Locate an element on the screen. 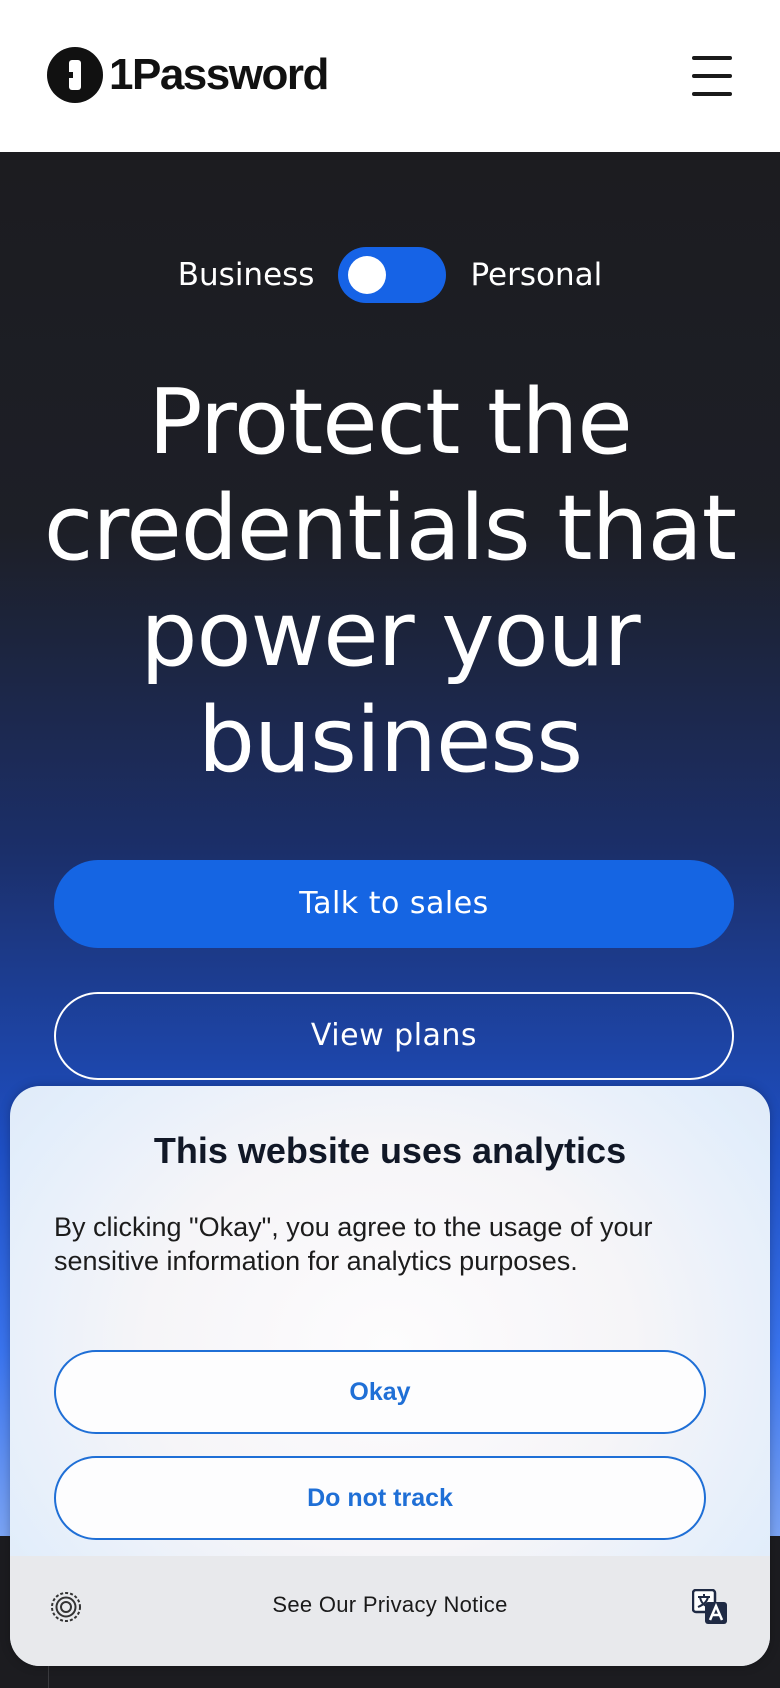 The width and height of the screenshot is (780, 1688). business-personal-toggle is located at coordinates (392, 275).